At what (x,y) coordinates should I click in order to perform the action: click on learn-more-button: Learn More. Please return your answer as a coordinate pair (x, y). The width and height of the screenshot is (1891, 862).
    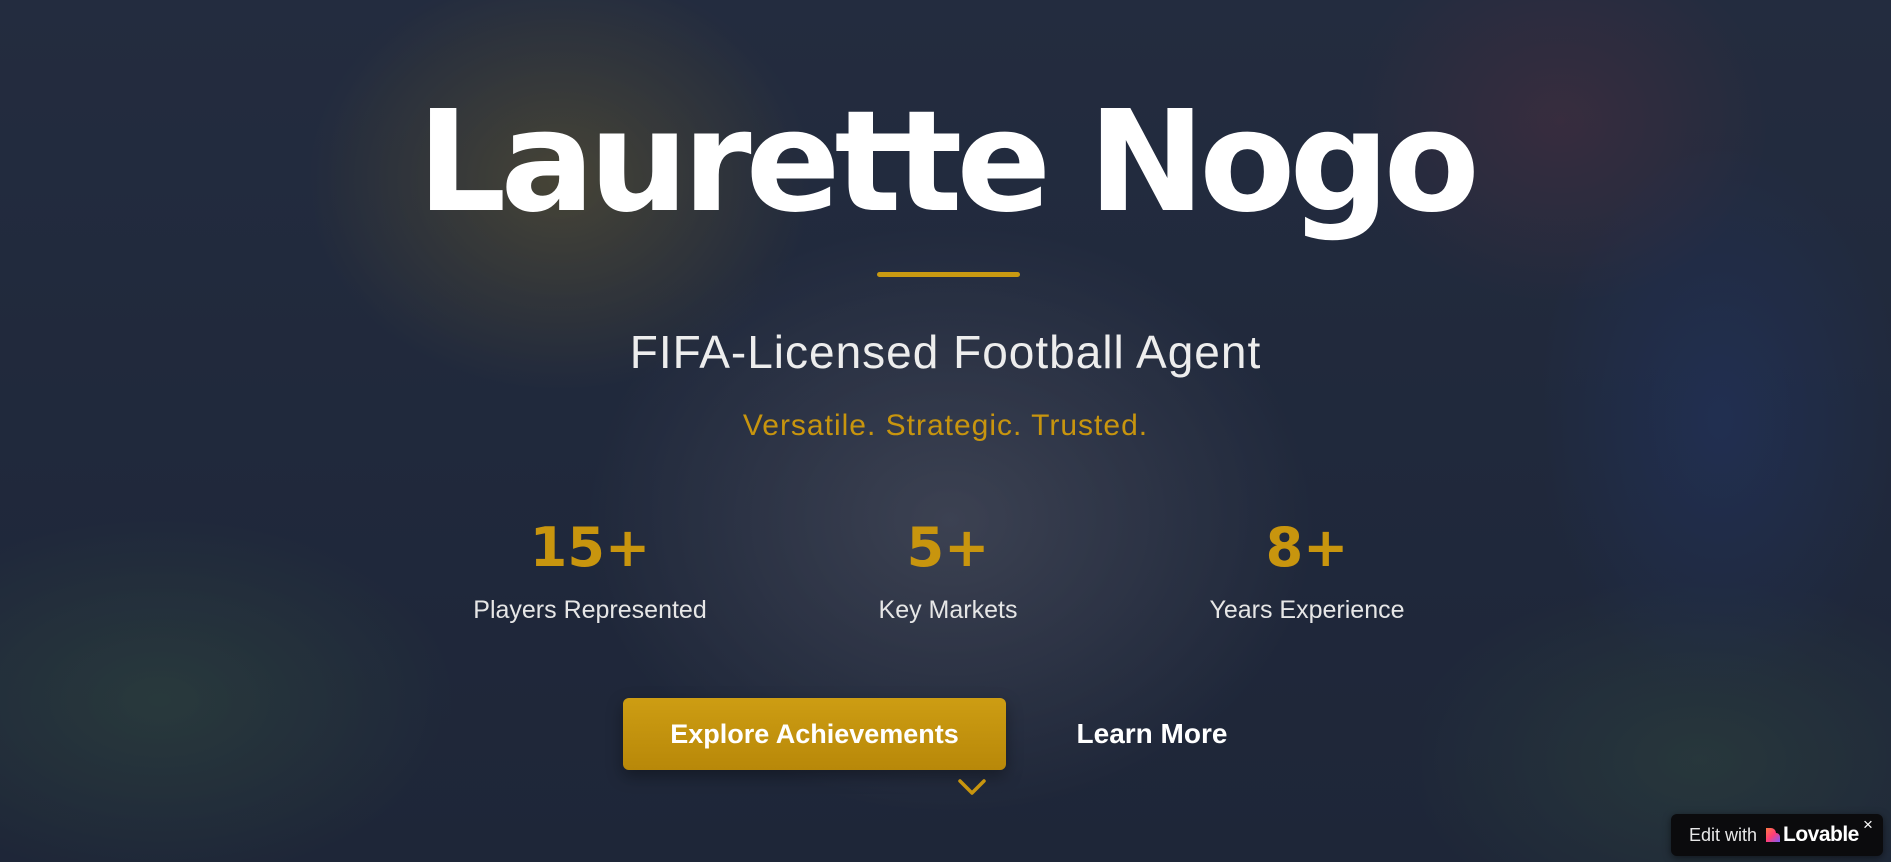
    Looking at the image, I should click on (1152, 734).